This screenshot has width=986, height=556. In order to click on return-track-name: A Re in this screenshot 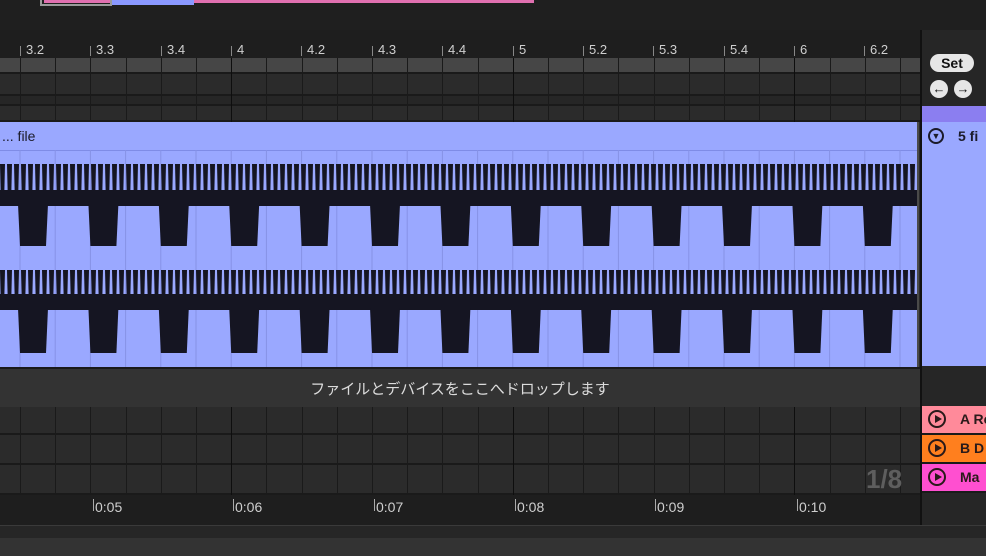, I will do `click(973, 419)`.